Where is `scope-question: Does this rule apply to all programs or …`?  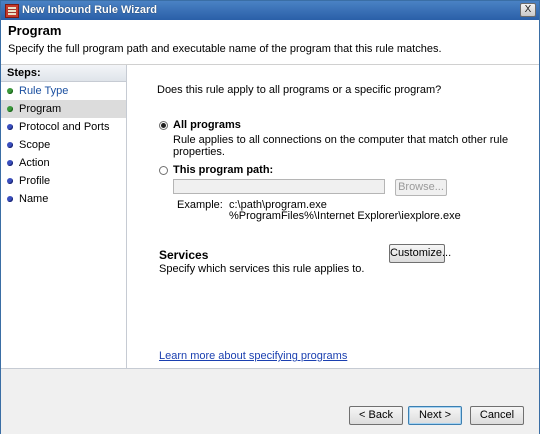 scope-question: Does this rule apply to all programs or … is located at coordinates (299, 90).